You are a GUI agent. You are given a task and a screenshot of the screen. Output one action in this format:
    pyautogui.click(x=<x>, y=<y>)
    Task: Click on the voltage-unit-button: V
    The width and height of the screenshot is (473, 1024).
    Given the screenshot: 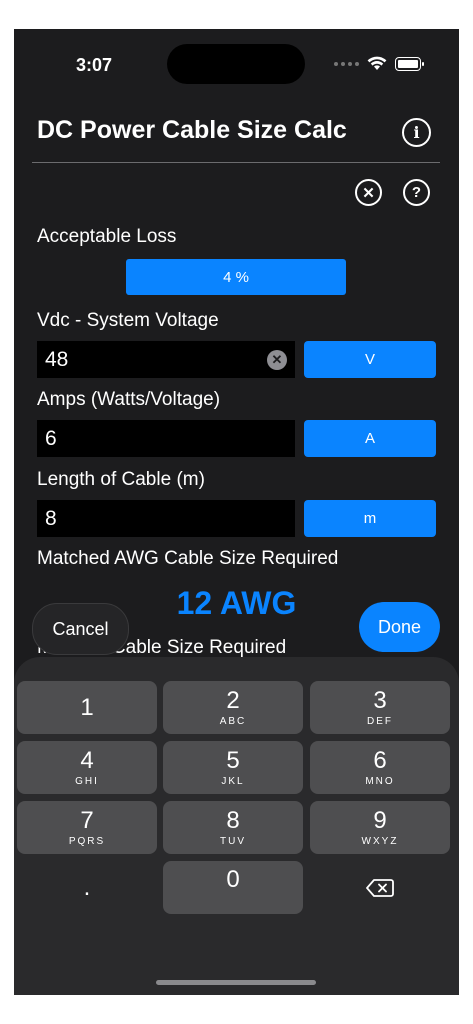 What is the action you would take?
    pyautogui.click(x=370, y=359)
    